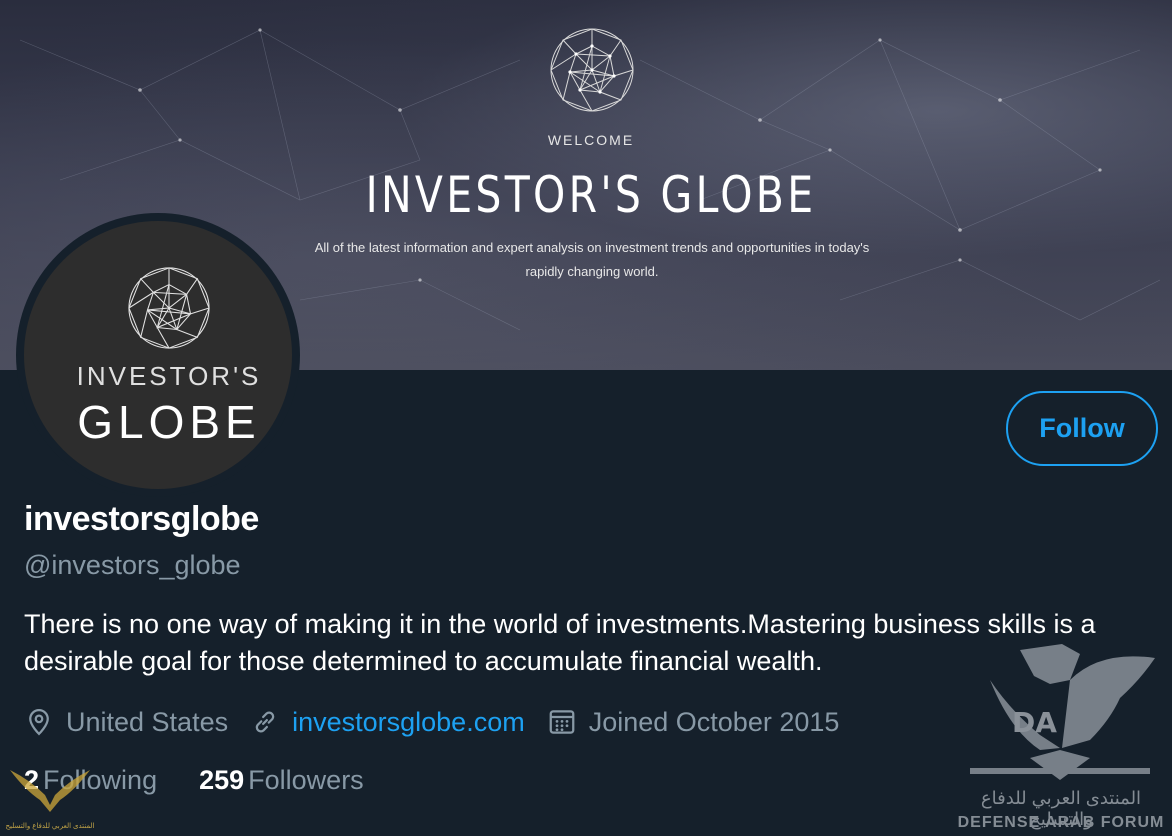 This screenshot has width=1172, height=836. I want to click on website-item: investorsglobe.com, so click(387, 722).